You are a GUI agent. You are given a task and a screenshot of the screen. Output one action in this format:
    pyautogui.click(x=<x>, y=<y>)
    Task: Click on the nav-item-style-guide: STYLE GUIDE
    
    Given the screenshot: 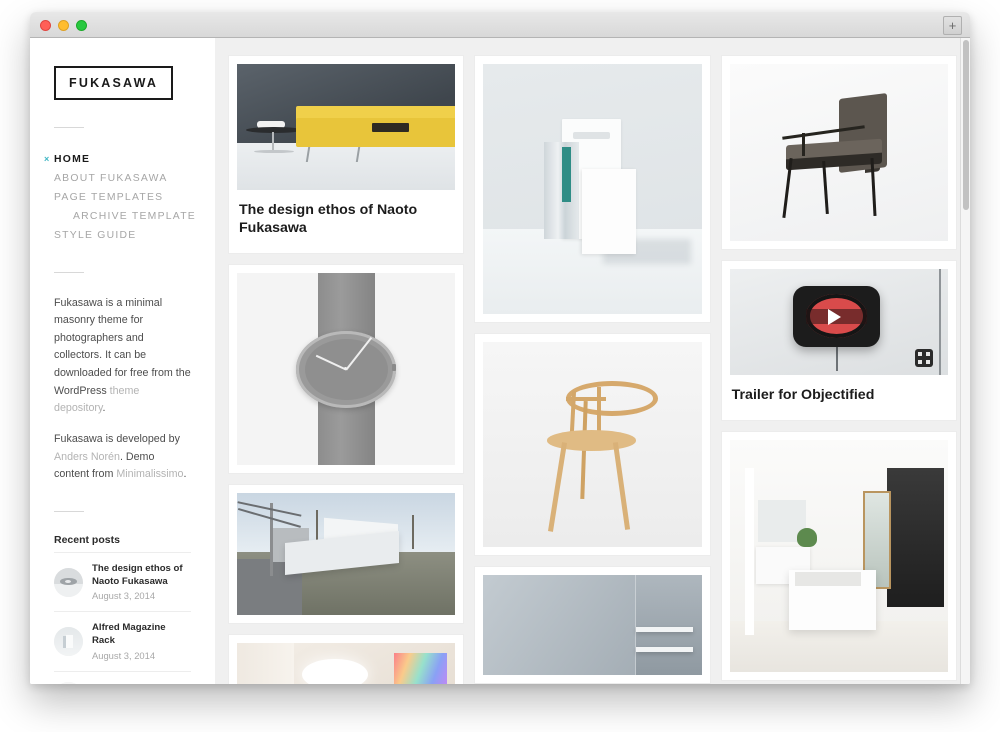 What is the action you would take?
    pyautogui.click(x=122, y=235)
    